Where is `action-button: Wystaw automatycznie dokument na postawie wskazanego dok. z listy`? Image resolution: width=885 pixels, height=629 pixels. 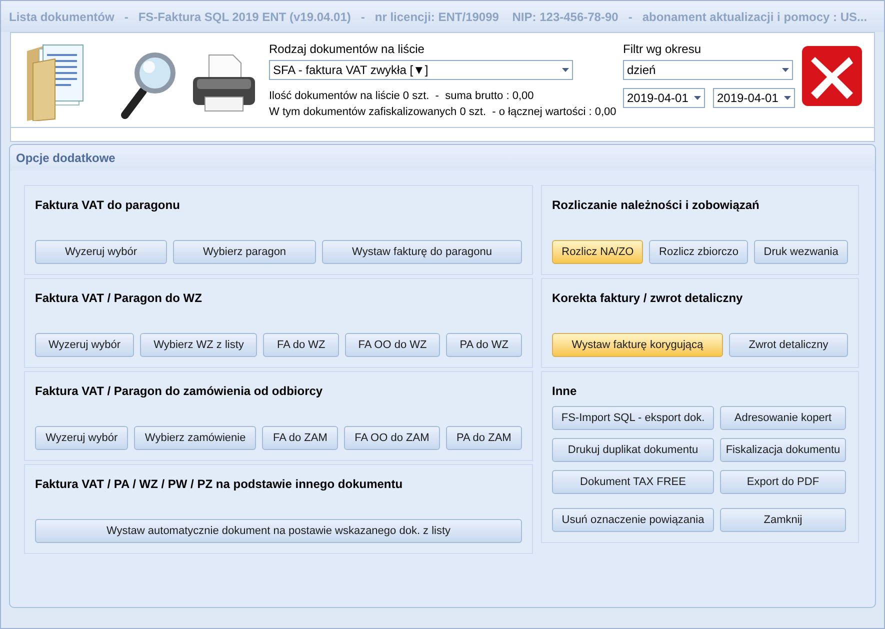 action-button: Wystaw automatycznie dokument na postawie wskazanego dok. z listy is located at coordinates (278, 531).